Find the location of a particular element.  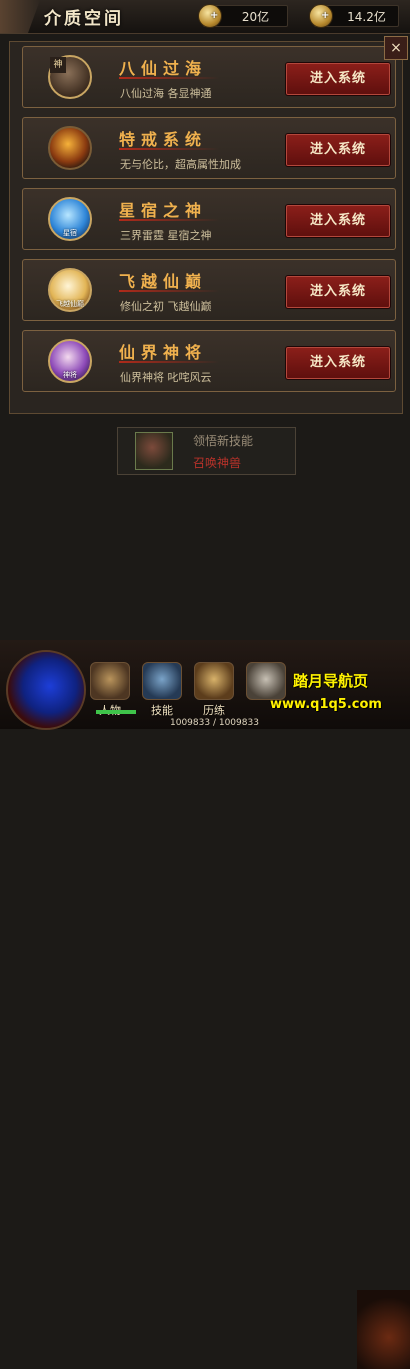

system-row-feiyue: 飞越仙巅 飞越仙巅 修仙之初 飞越仙巅 进入系统 is located at coordinates (209, 290).